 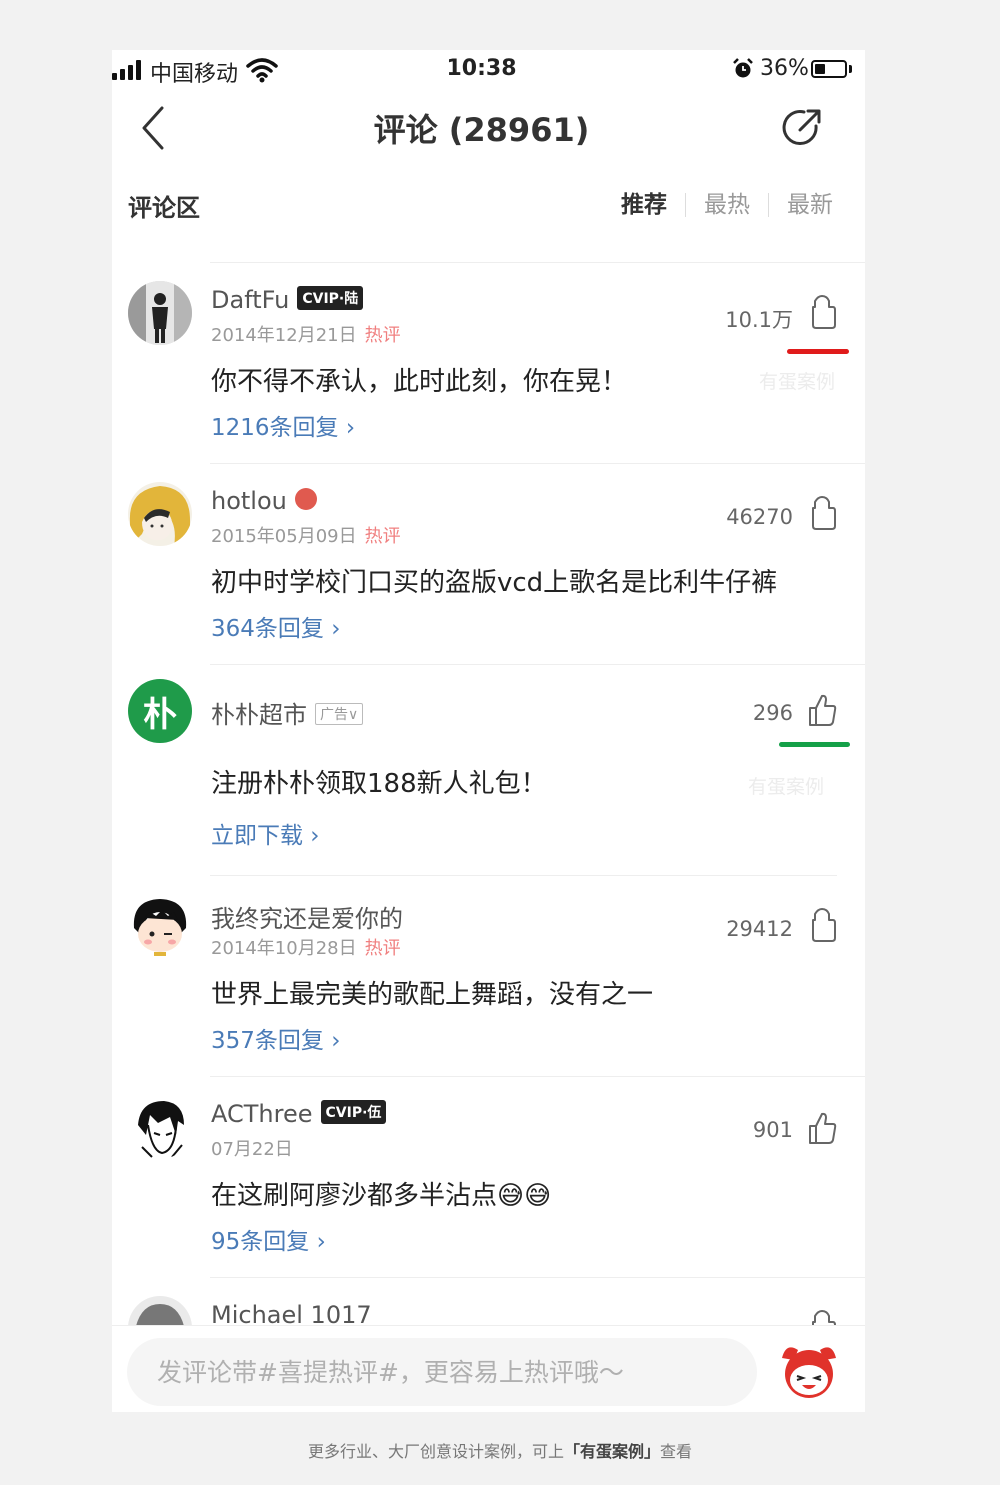 What do you see at coordinates (305, 499) in the screenshot?
I see `weibo-badge-icon` at bounding box center [305, 499].